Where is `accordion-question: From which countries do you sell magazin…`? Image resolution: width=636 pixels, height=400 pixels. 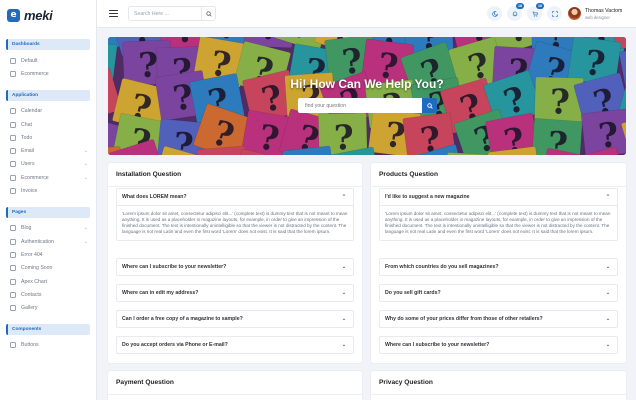
accordion-question: From which countries do you sell magazin… is located at coordinates (442, 267).